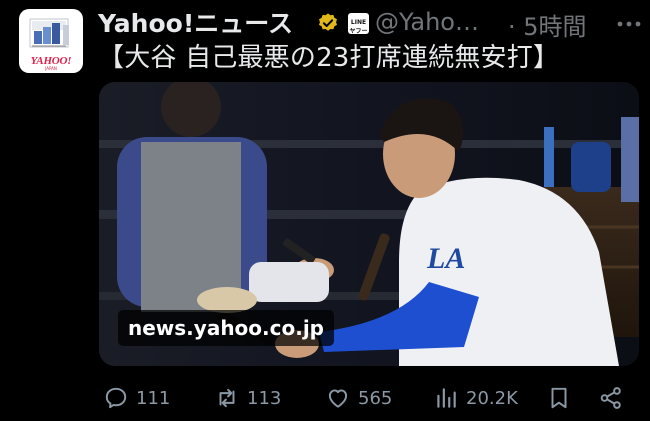 The height and width of the screenshot is (421, 650). I want to click on bookmark-icon, so click(559, 398).